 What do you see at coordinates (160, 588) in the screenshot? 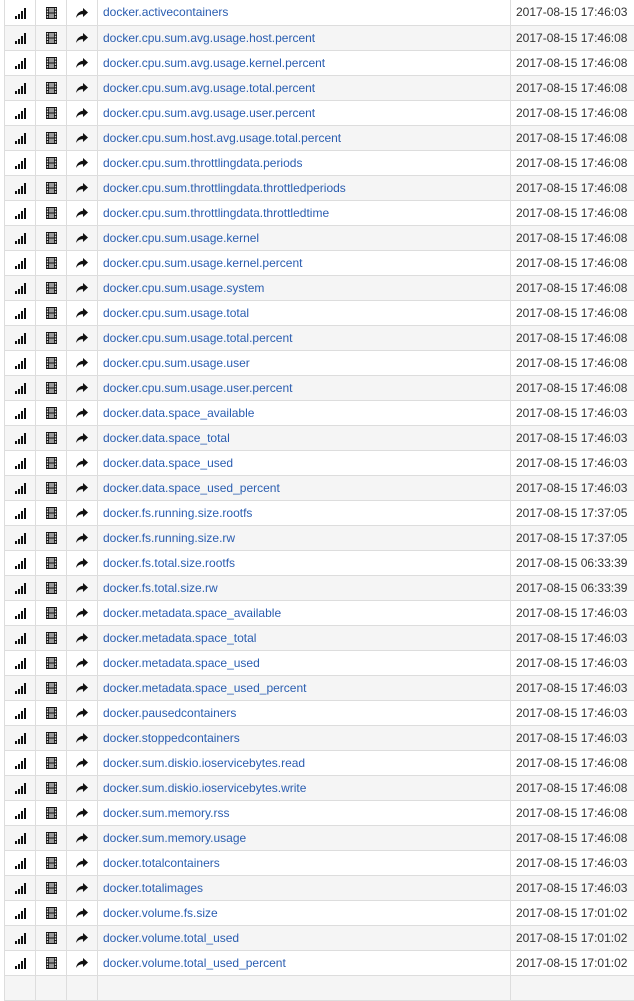
I see `metric-link: docker.fs.total.size.rw` at bounding box center [160, 588].